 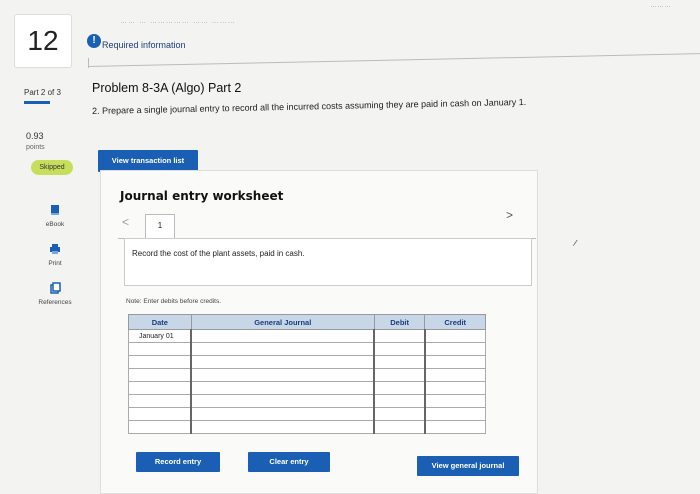 I want to click on column-header-general-journal: General Journal, so click(x=282, y=322).